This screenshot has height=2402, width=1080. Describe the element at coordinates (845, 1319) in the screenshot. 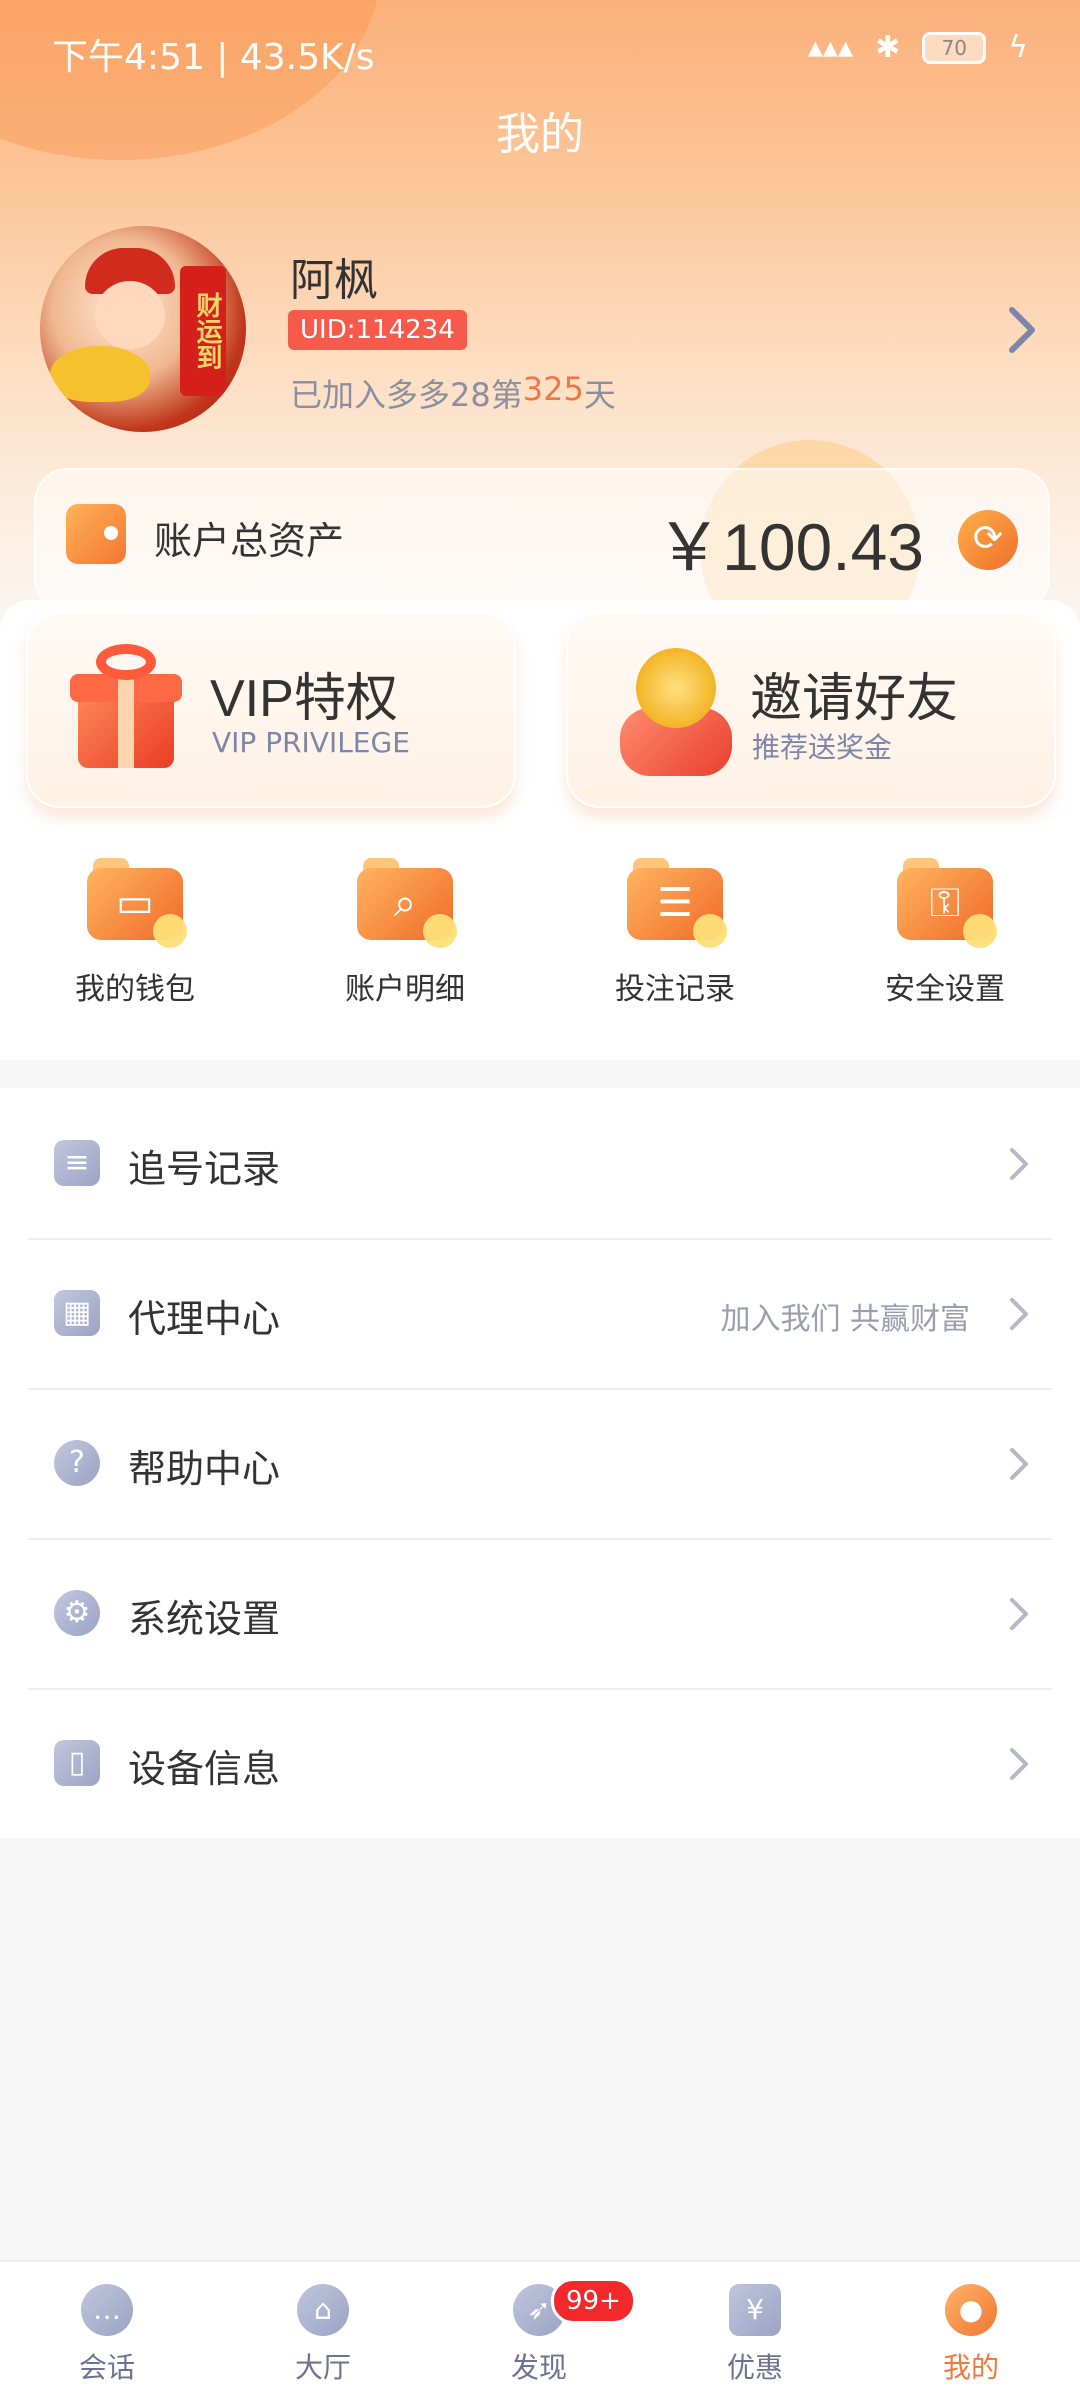

I see `menu-extra-text: 加入我们 共赢财富` at that location.